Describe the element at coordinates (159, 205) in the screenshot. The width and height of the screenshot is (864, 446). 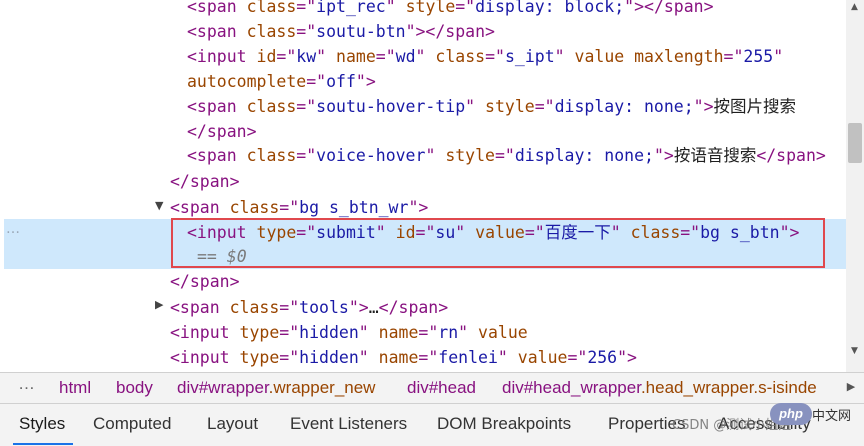
I see `expand-arrow-down-icon: ▼` at that location.